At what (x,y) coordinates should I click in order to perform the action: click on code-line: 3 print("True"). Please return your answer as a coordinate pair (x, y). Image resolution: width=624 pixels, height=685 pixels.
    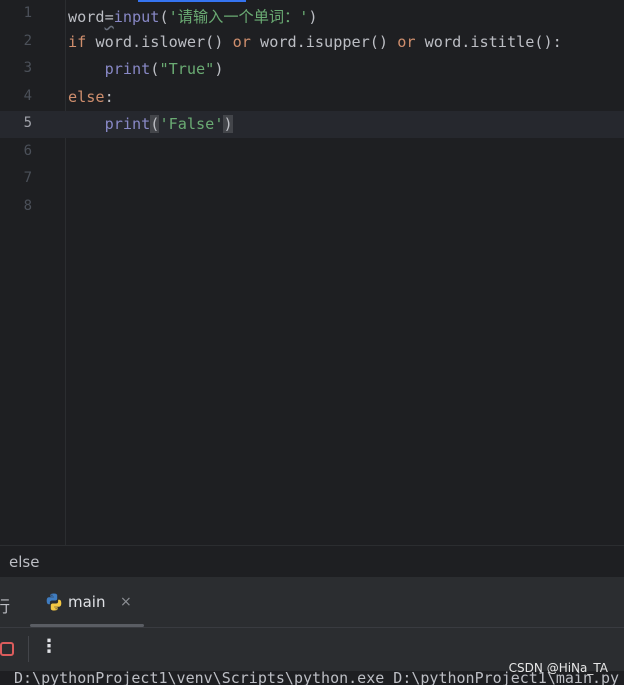
    Looking at the image, I should click on (312, 69).